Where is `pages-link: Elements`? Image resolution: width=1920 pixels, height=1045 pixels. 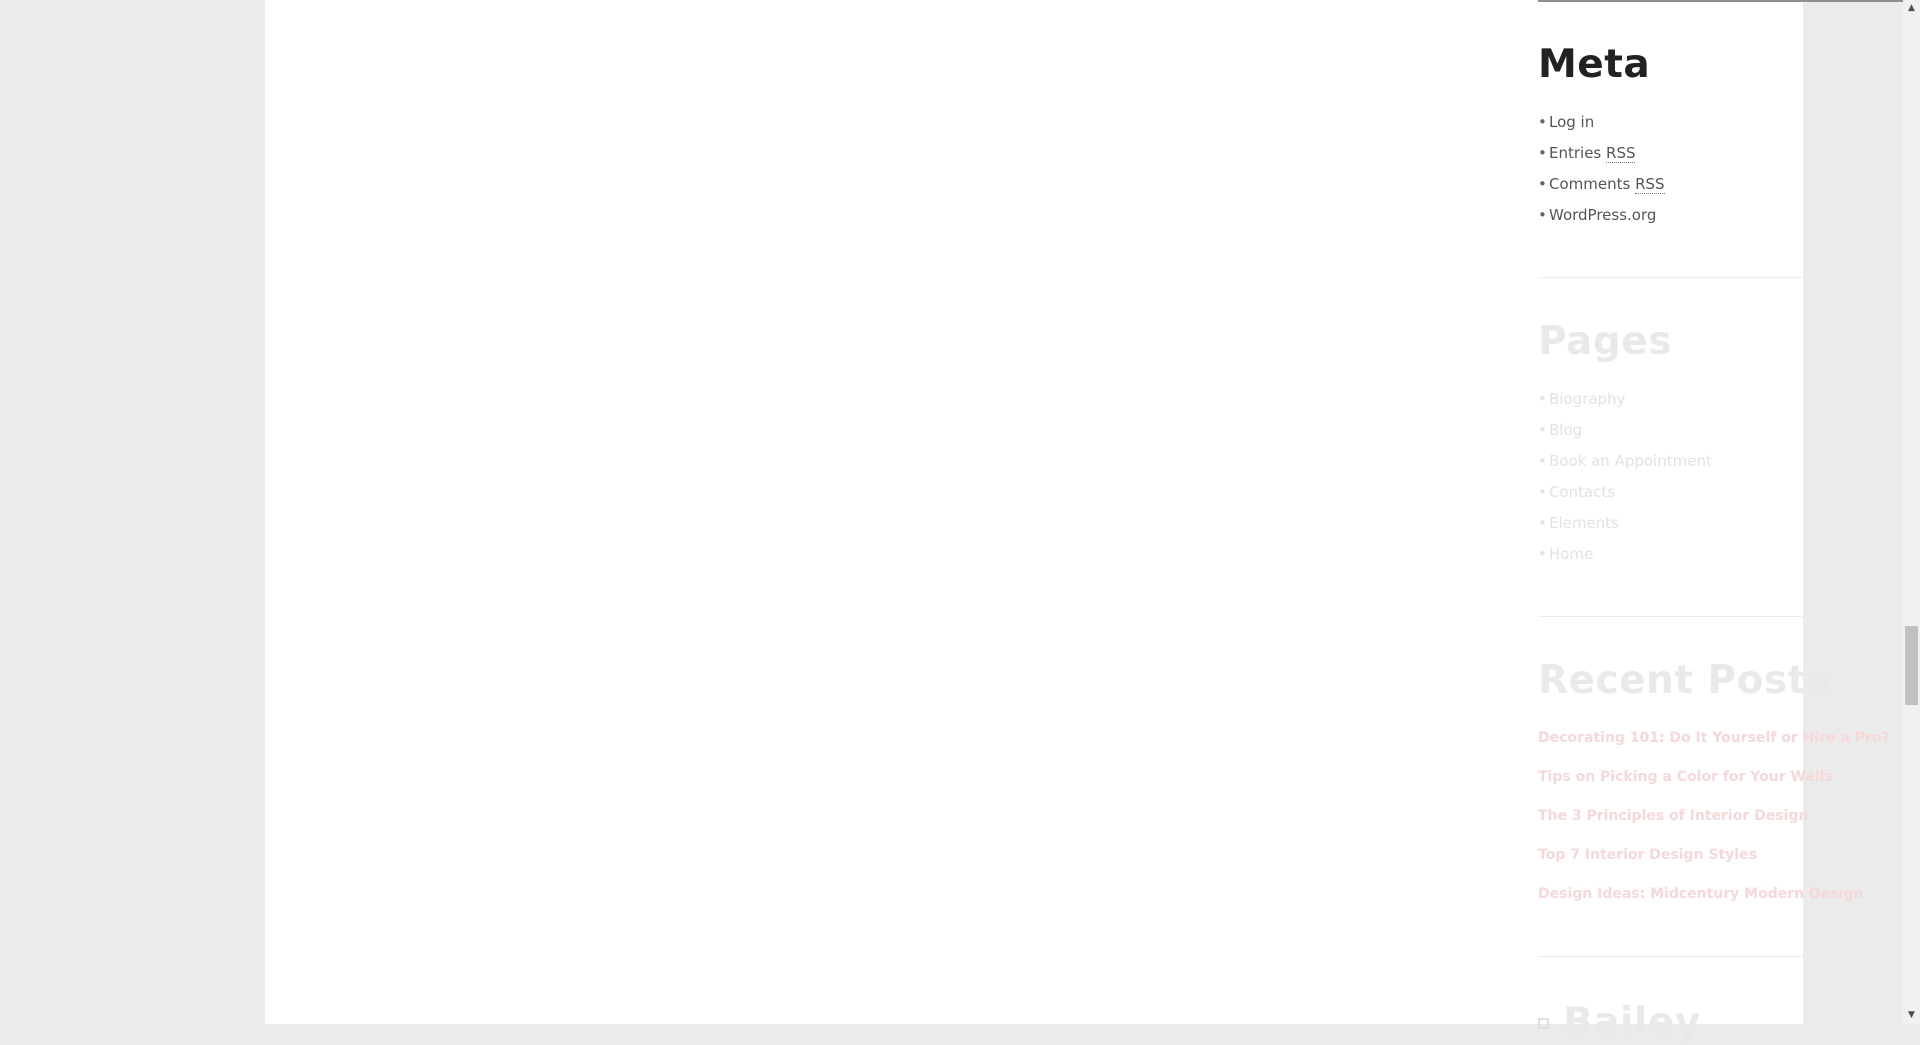
pages-link: Elements is located at coordinates (1584, 523).